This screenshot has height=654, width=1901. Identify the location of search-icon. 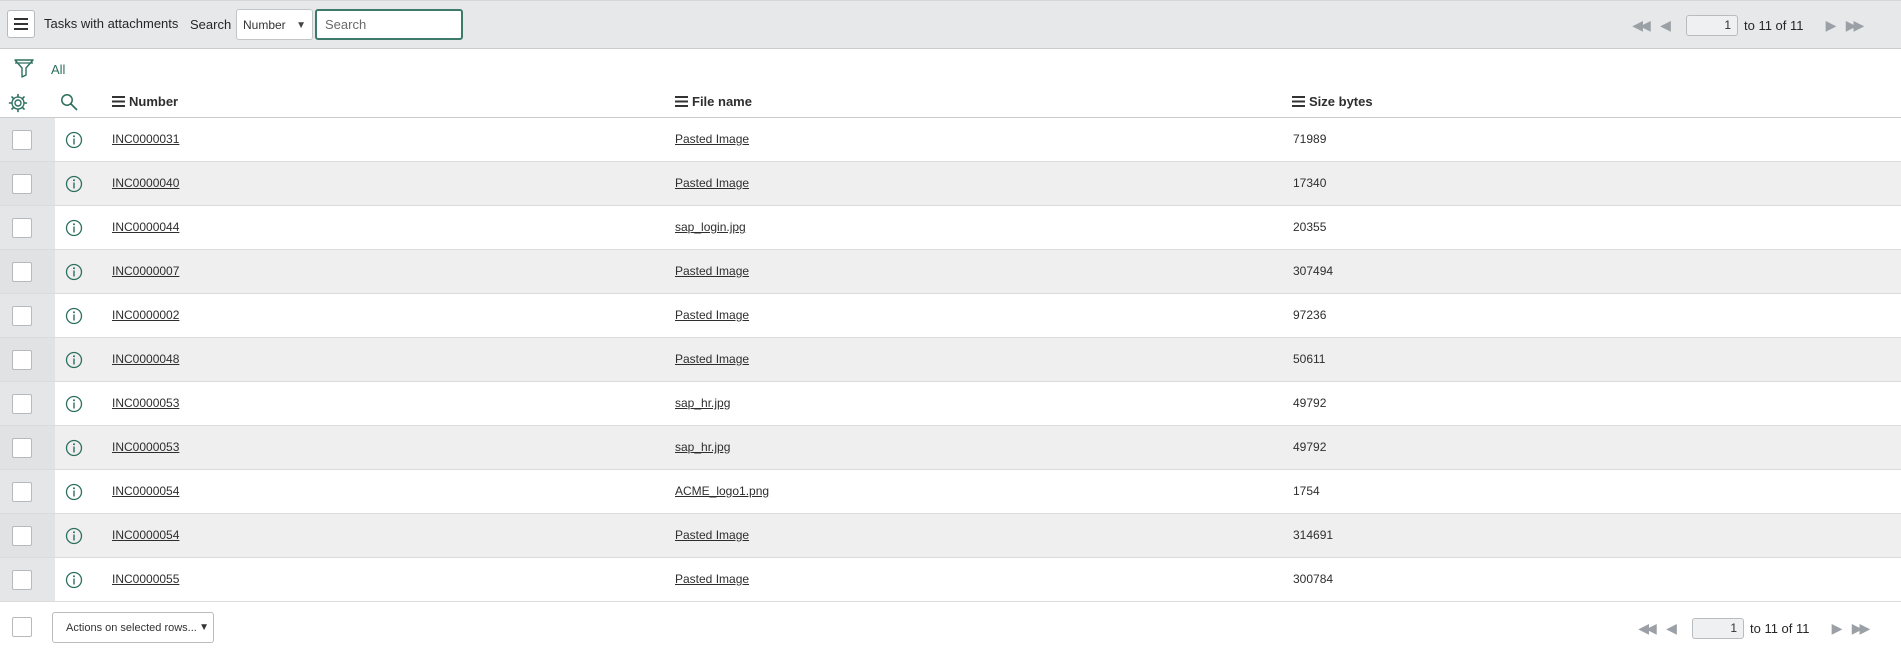
(69, 102).